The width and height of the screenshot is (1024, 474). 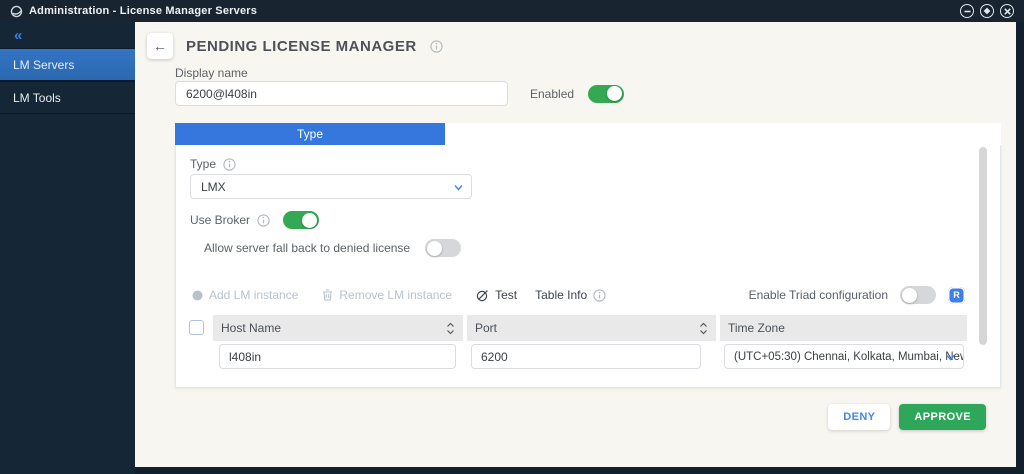 What do you see at coordinates (16, 11) in the screenshot?
I see `app-logo-icon` at bounding box center [16, 11].